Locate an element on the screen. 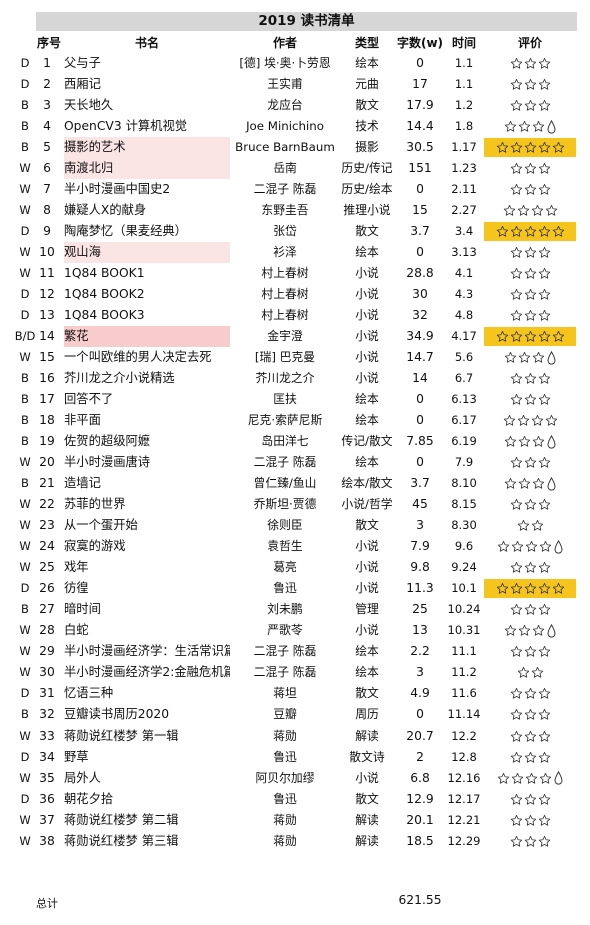 Image resolution: width=590 pixels, height=925 pixels. author-cell: 严歌苓 is located at coordinates (285, 630).